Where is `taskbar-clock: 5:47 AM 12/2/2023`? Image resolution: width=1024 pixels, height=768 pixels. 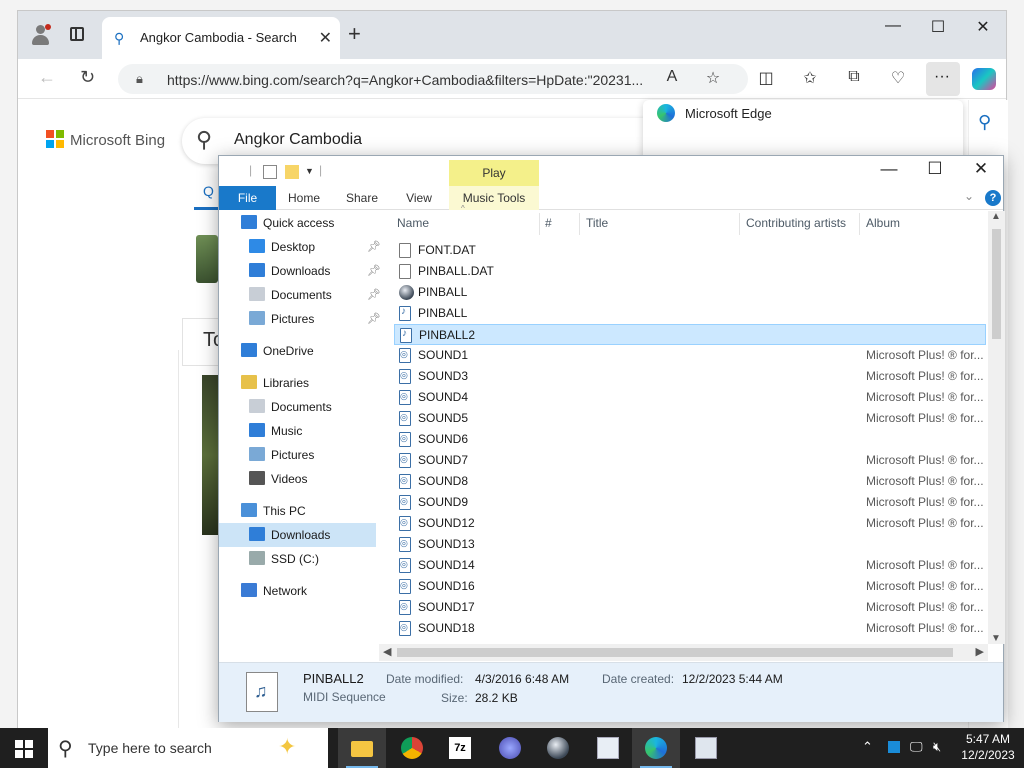 taskbar-clock: 5:47 AM 12/2/2023 is located at coordinates (988, 747).